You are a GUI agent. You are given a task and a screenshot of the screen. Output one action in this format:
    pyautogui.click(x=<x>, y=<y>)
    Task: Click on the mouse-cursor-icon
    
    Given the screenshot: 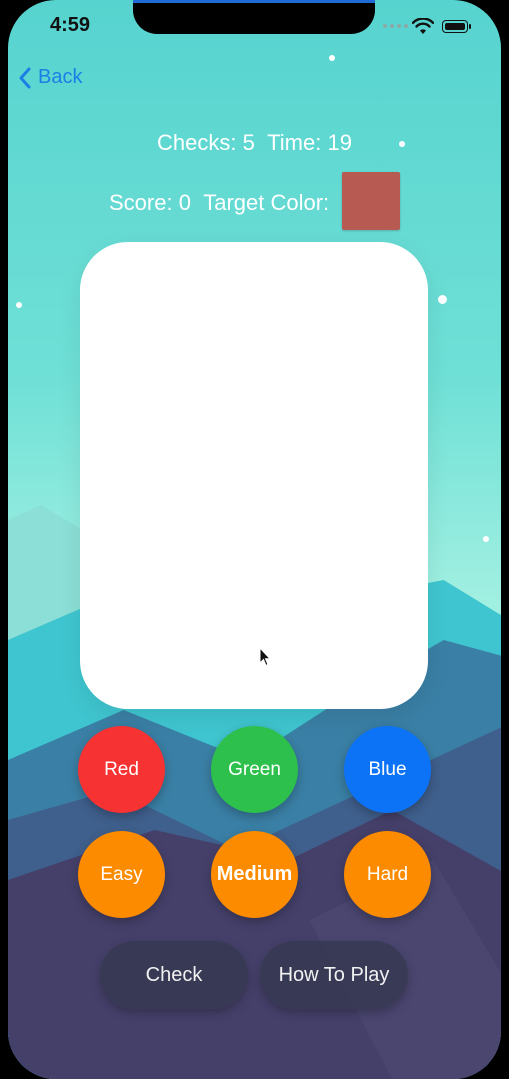 What is the action you would take?
    pyautogui.click(x=265, y=657)
    